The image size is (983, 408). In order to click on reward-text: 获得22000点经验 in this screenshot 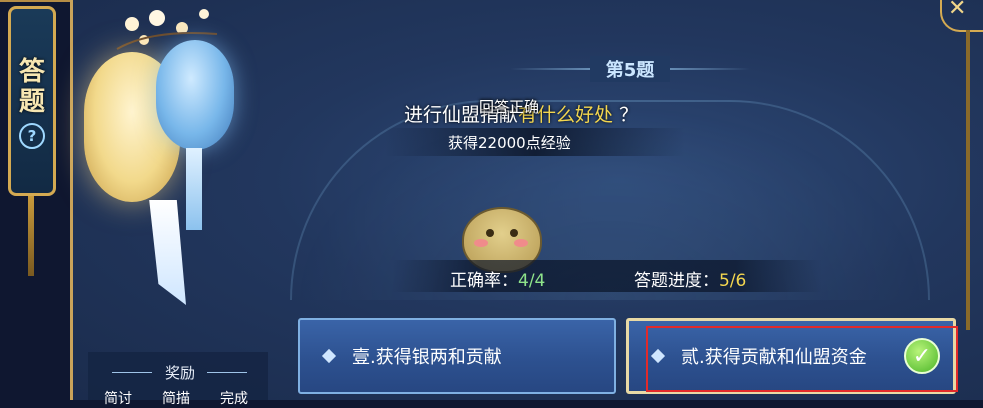, I will do `click(509, 143)`.